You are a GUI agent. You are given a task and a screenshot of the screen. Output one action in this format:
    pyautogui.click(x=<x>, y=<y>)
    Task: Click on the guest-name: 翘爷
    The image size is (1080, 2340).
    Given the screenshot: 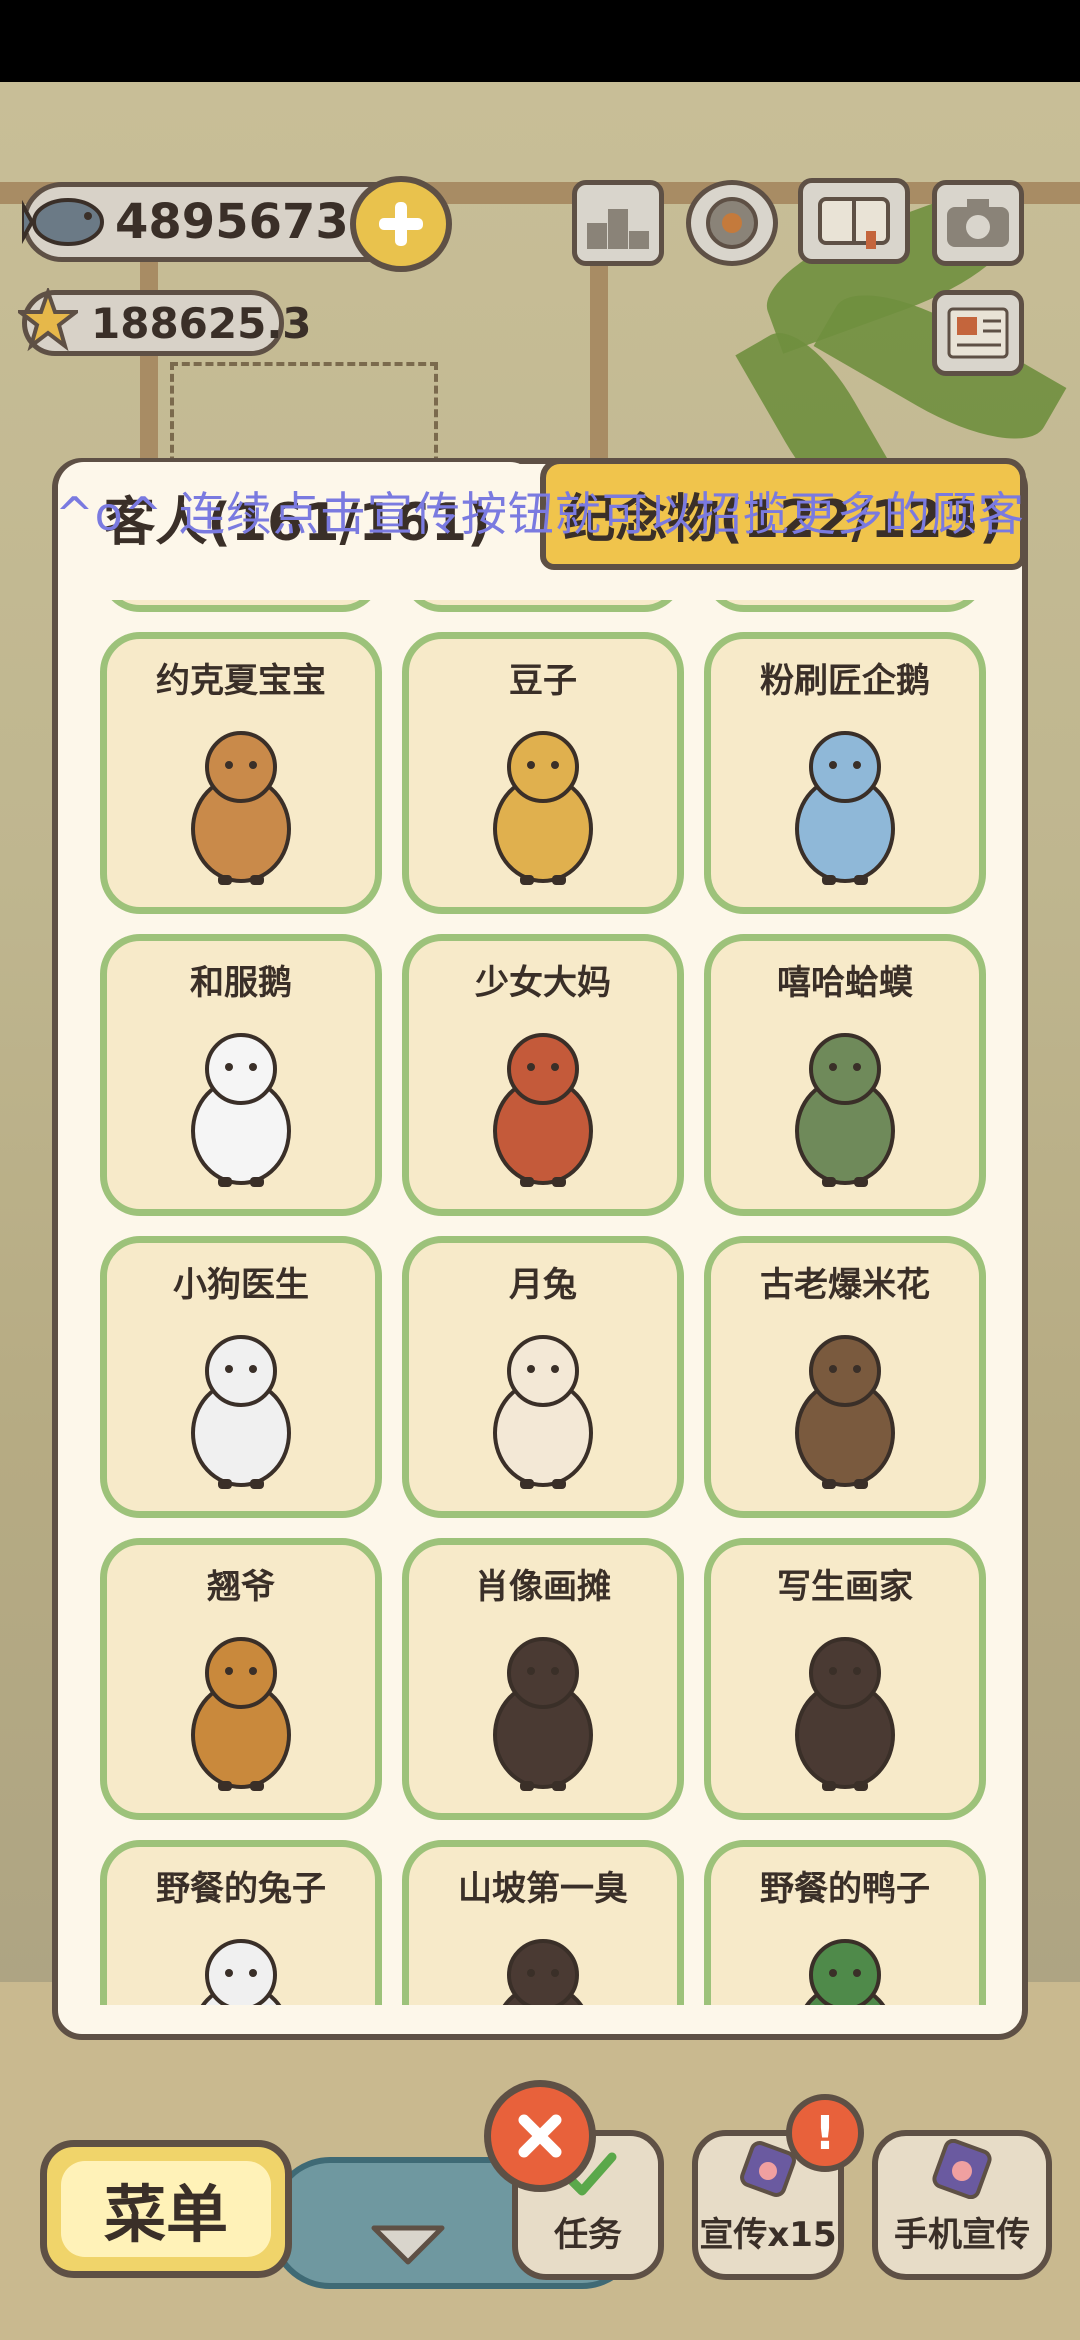 What is the action you would take?
    pyautogui.click(x=241, y=1587)
    